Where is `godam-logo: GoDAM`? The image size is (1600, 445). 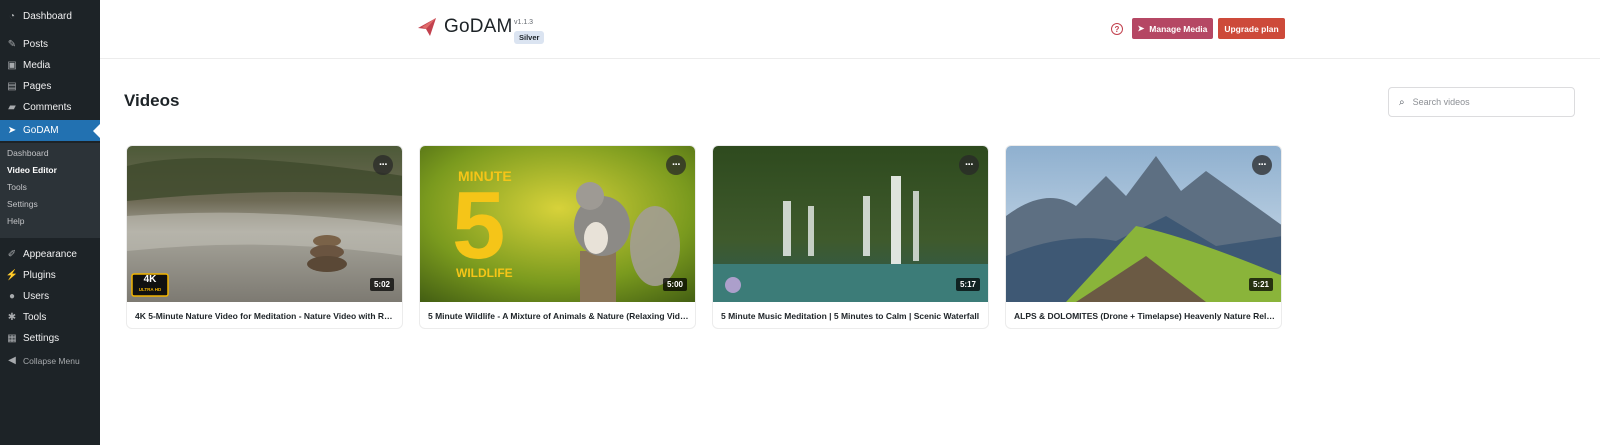
godam-logo: GoDAM is located at coordinates (464, 27).